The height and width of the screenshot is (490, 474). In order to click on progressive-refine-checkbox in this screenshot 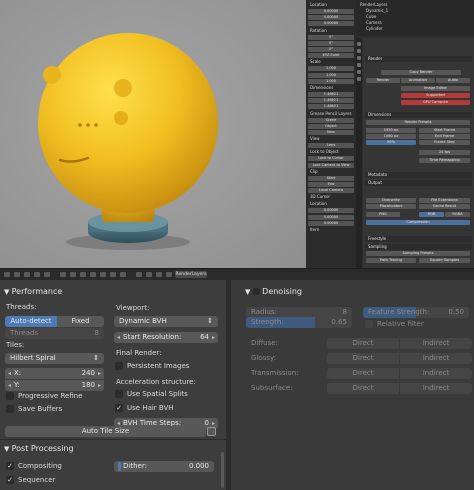, I will do `click(10, 396)`.